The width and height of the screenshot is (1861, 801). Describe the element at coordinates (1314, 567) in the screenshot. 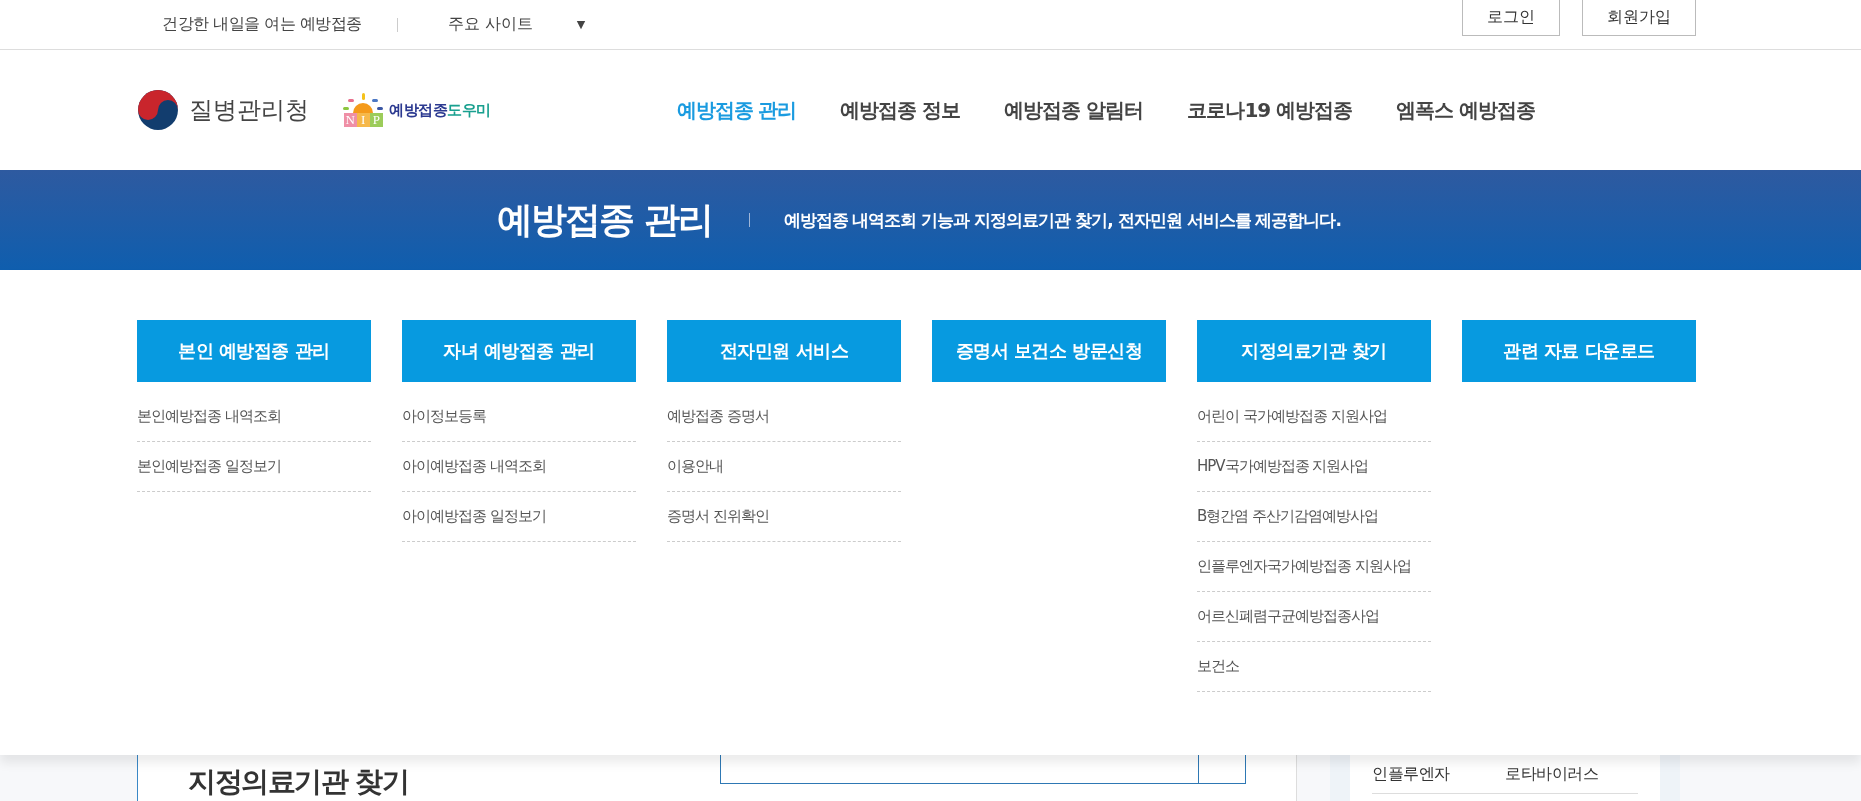

I see `menu-link: 인플루엔자국가예방접종 지원사업` at that location.